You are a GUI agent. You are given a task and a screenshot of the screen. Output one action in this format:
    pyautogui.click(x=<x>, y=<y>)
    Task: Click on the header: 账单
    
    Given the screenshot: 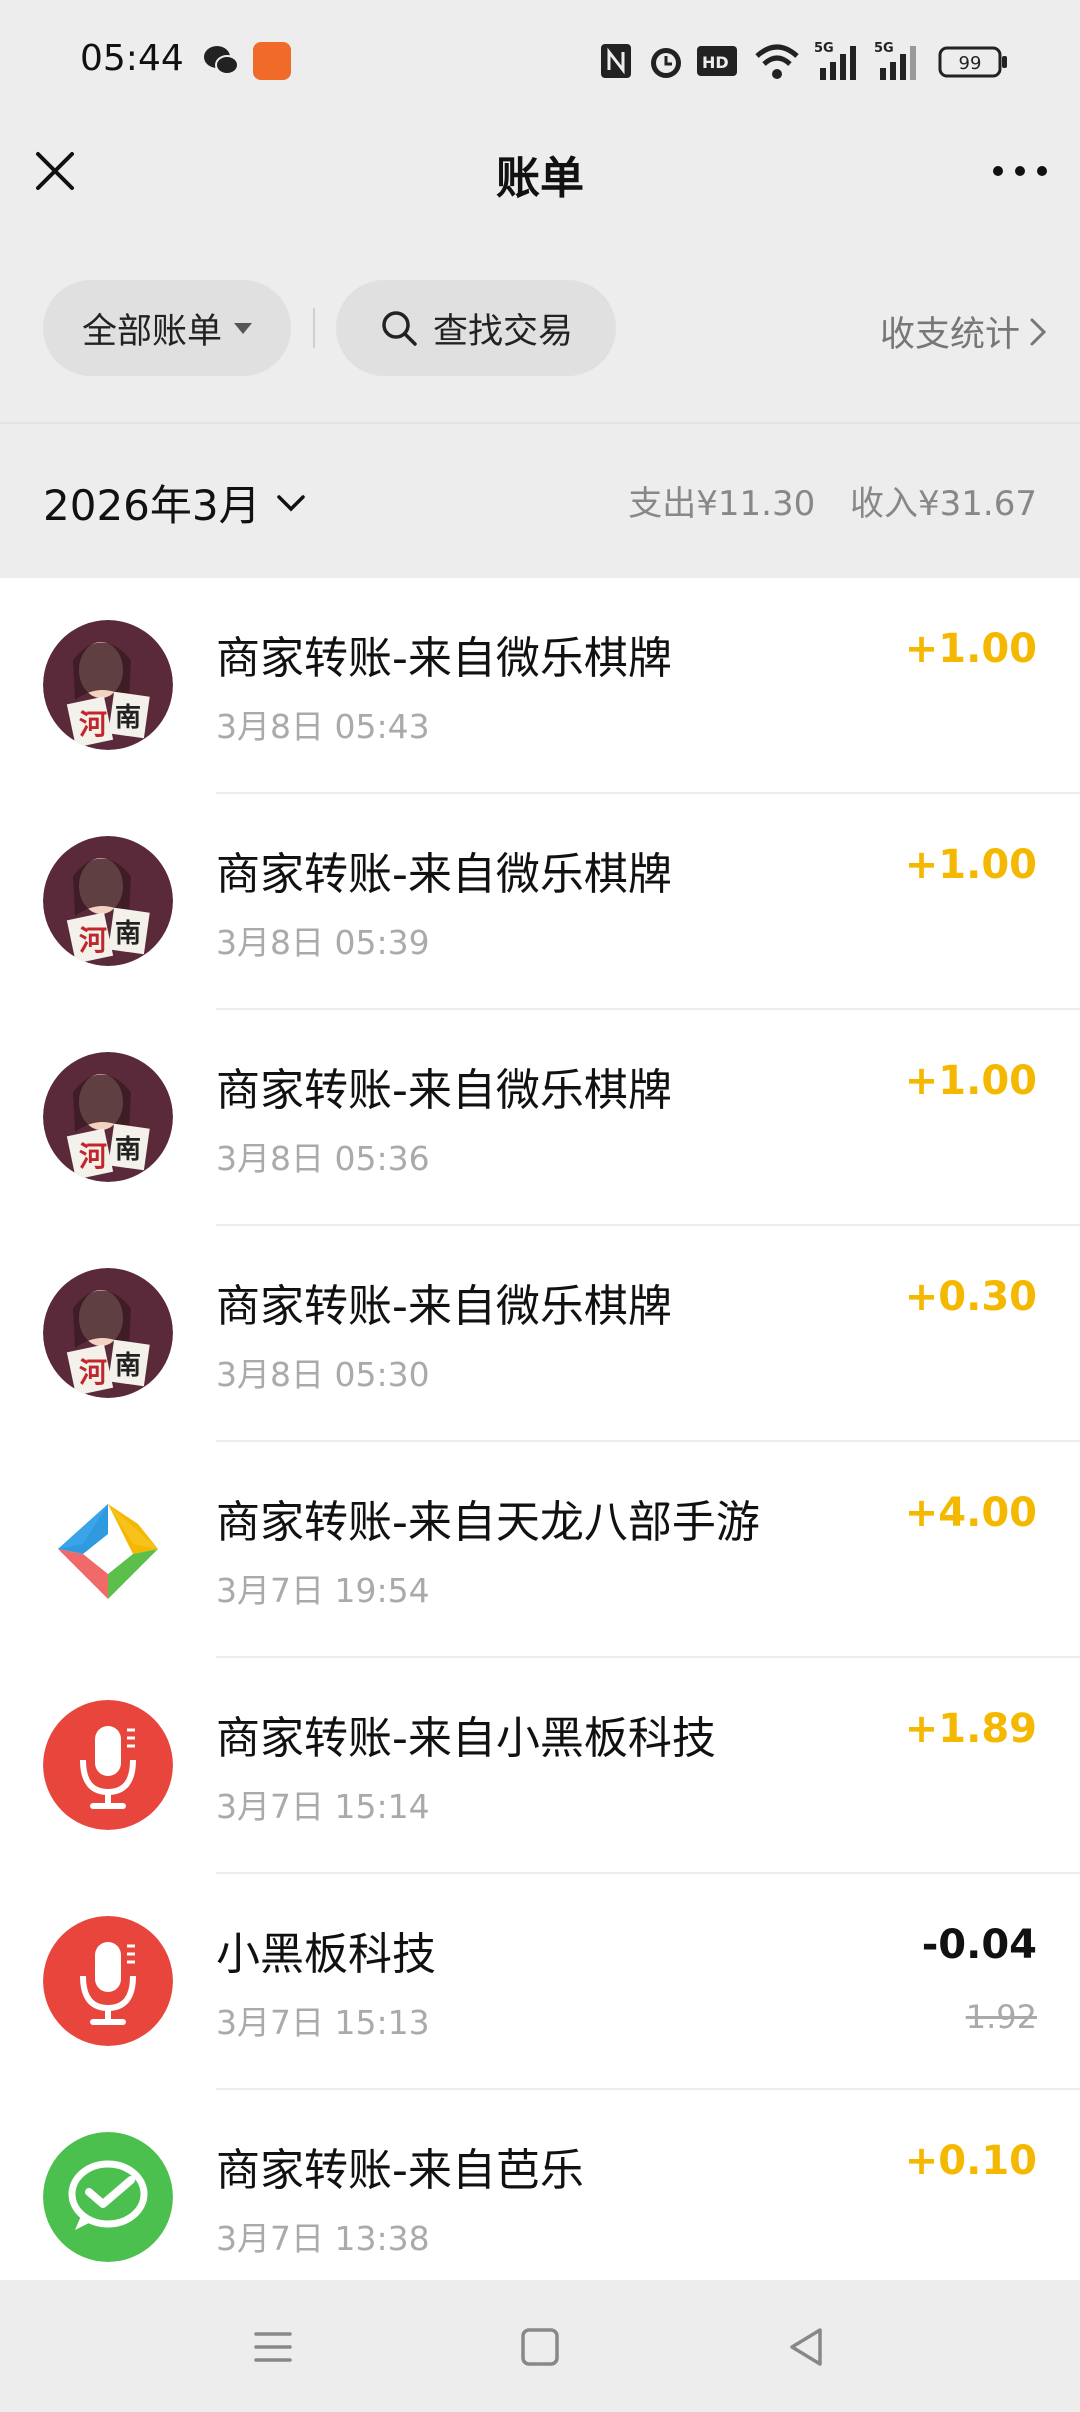 What is the action you would take?
    pyautogui.click(x=540, y=174)
    